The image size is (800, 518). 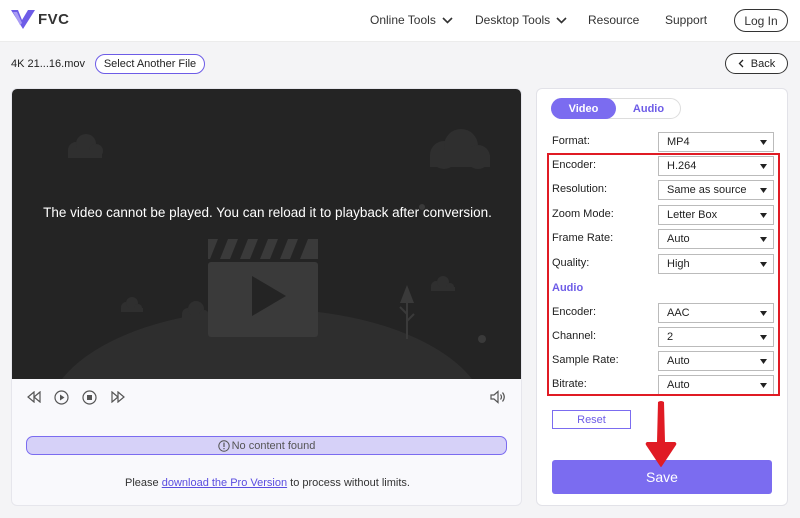 I want to click on stop-icon, so click(x=89, y=397).